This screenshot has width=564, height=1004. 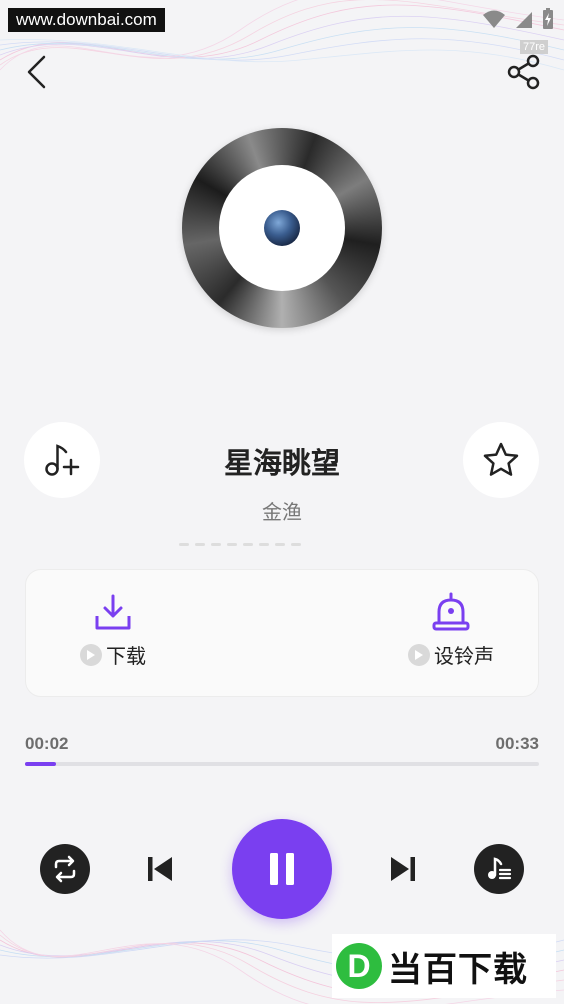 I want to click on pause-icon, so click(x=282, y=869).